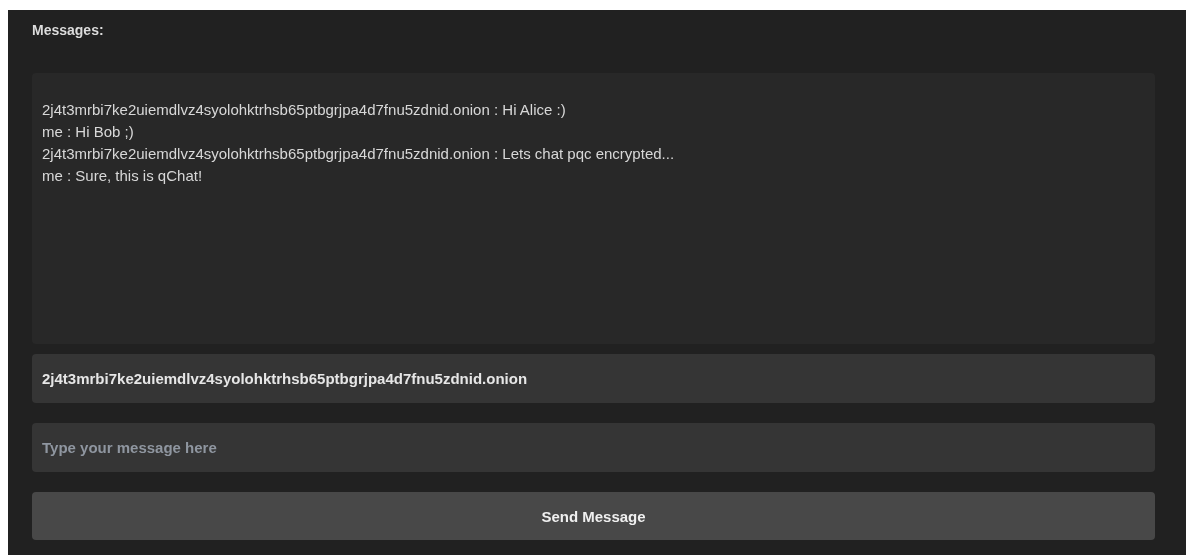 This screenshot has height=555, width=1194. I want to click on chat-message: me : Hi Bob ;), so click(88, 131).